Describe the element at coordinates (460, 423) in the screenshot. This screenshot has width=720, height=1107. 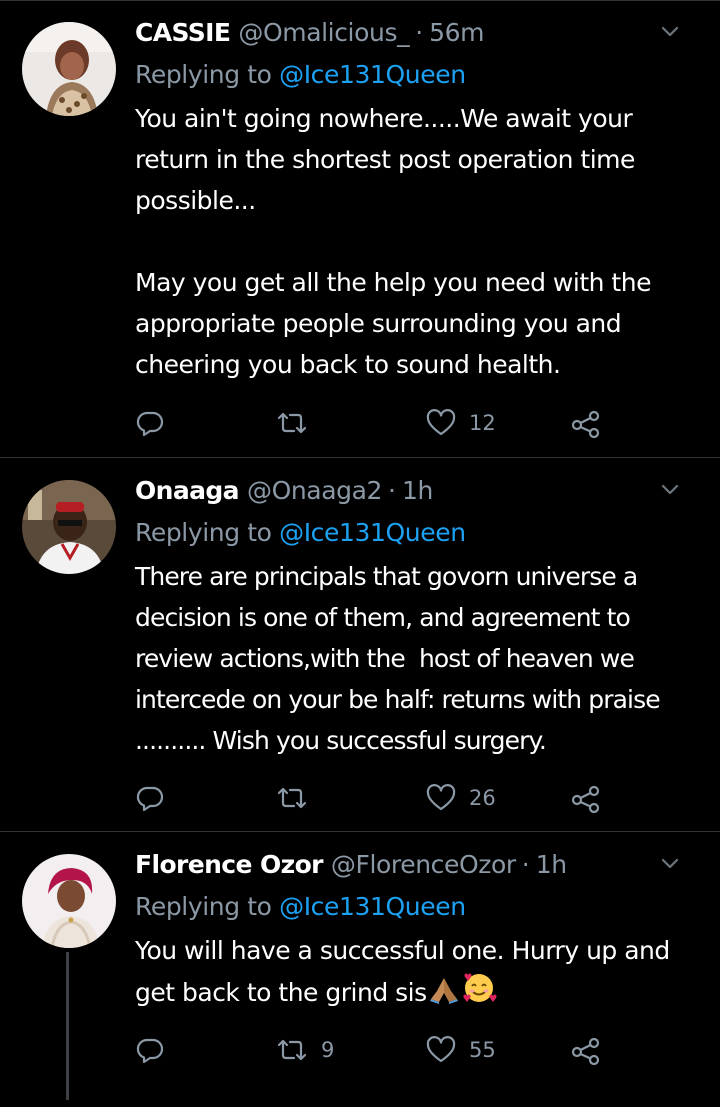
I see `like-button: 12` at that location.